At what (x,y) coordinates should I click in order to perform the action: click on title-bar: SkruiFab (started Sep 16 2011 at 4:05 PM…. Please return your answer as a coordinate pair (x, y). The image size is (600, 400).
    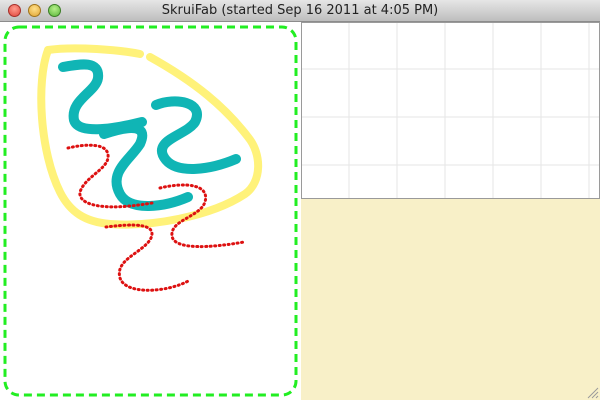
    Looking at the image, I should click on (300, 11).